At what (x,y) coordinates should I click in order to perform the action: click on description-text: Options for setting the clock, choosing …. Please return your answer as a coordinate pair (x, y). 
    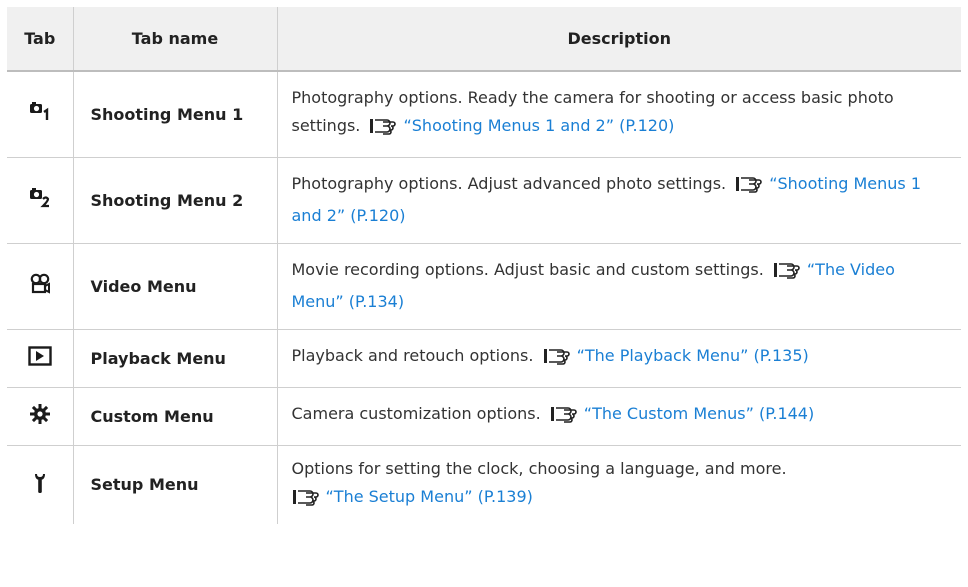
    Looking at the image, I should click on (539, 468).